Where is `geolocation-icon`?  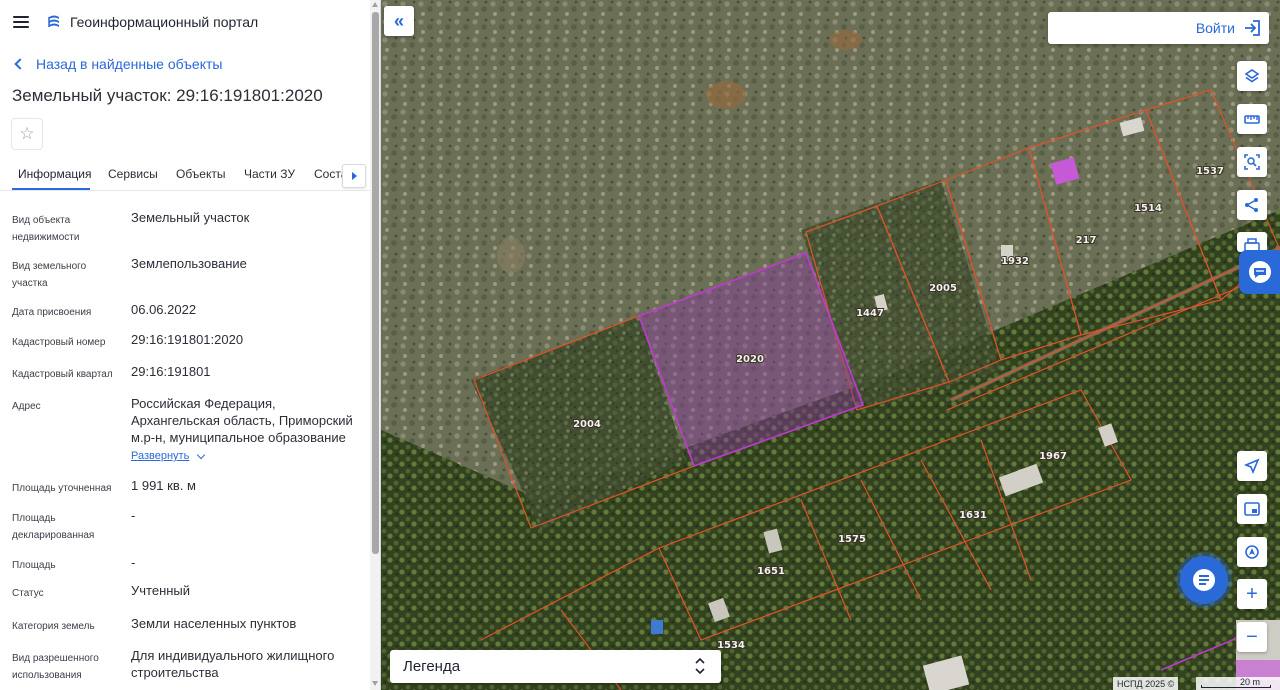 geolocation-icon is located at coordinates (1252, 552).